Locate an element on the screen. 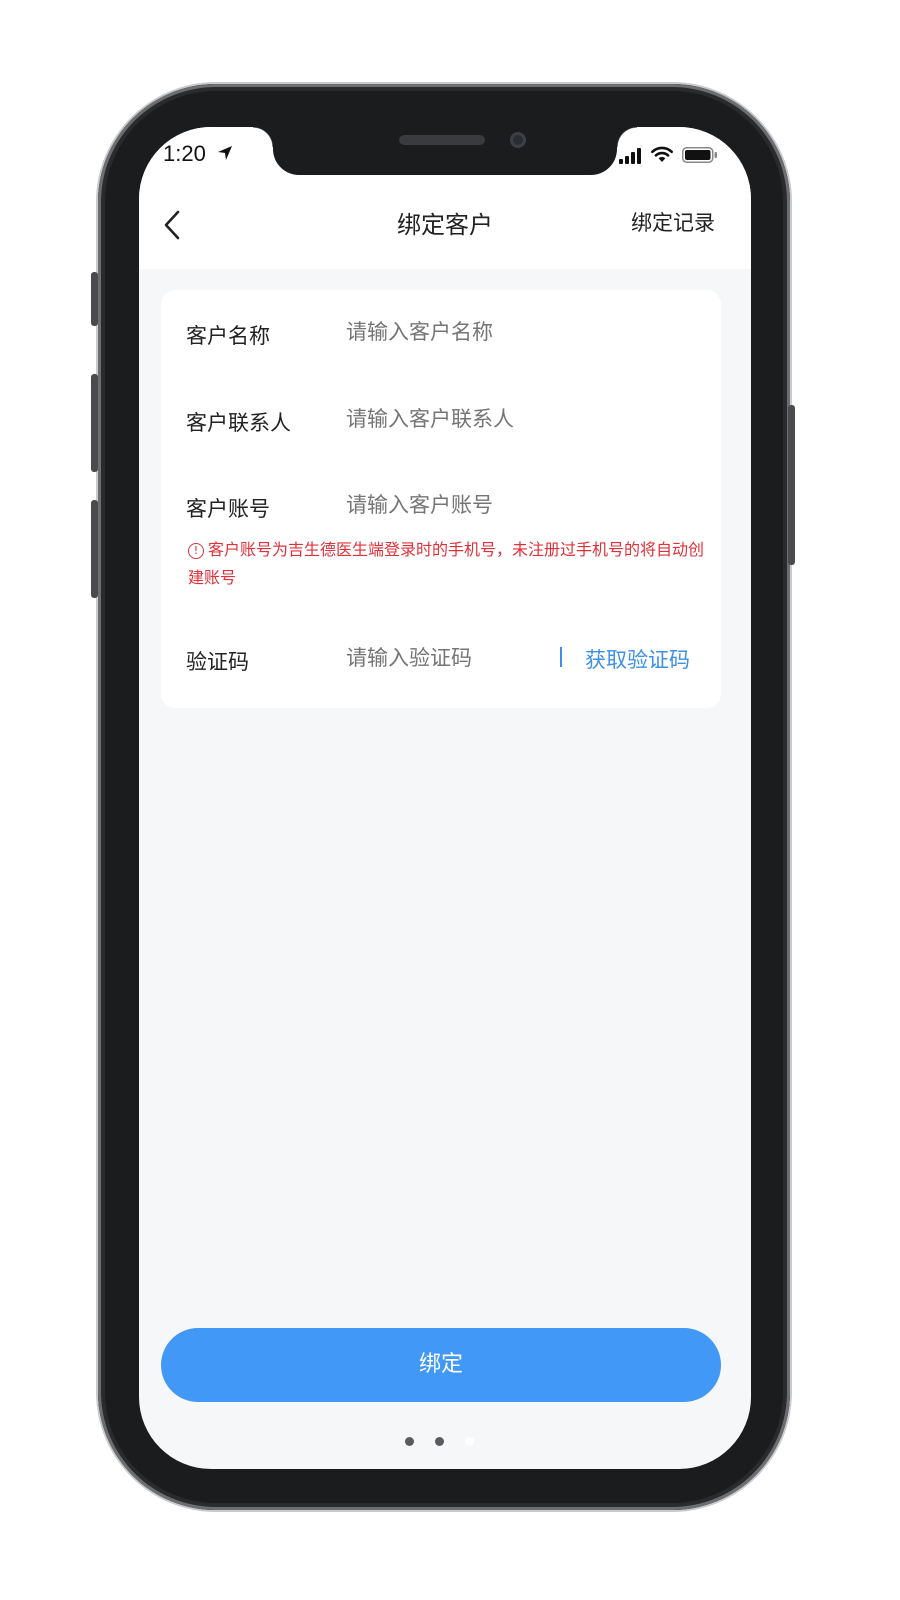 The height and width of the screenshot is (1600, 900). page-dot-active is located at coordinates (469, 1441).